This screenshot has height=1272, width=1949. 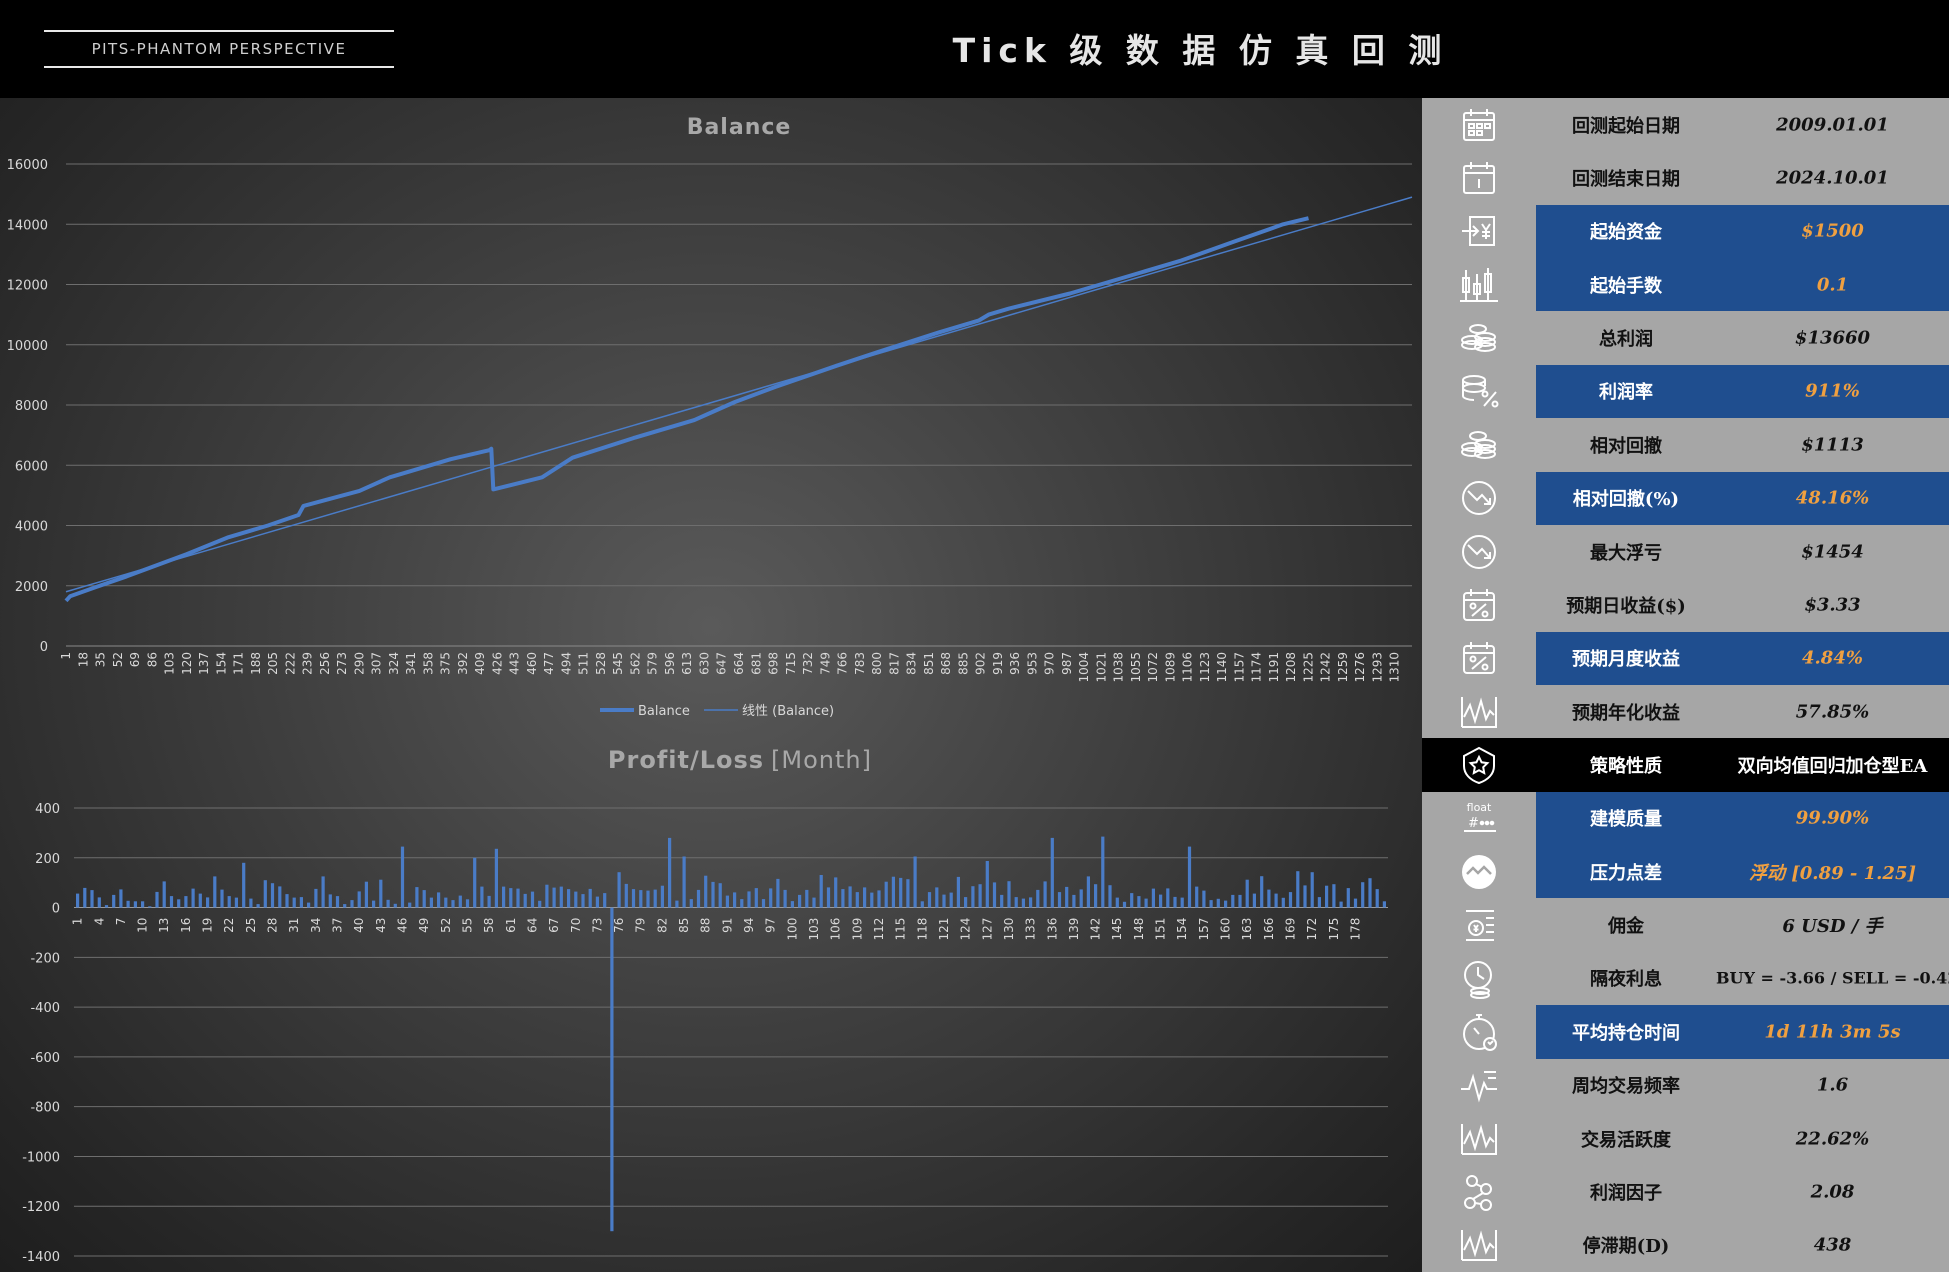 I want to click on stat-row: 预期日收益($) $3.33, so click(x=1685, y=604).